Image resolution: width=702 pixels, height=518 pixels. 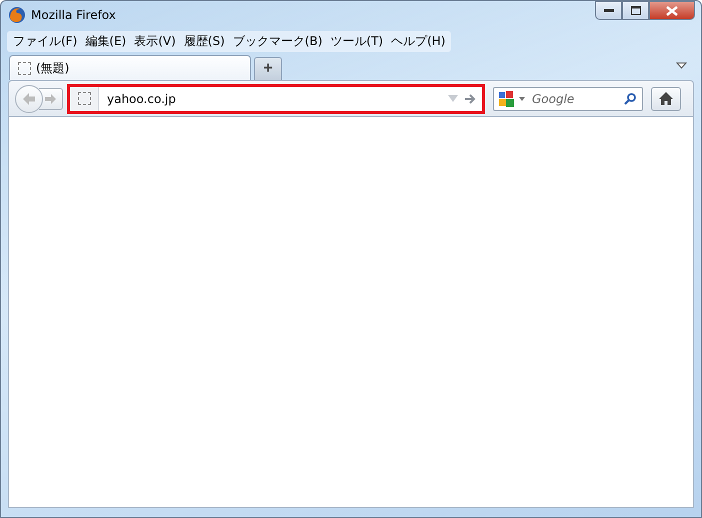 What do you see at coordinates (470, 99) in the screenshot?
I see `go-arrow-icon` at bounding box center [470, 99].